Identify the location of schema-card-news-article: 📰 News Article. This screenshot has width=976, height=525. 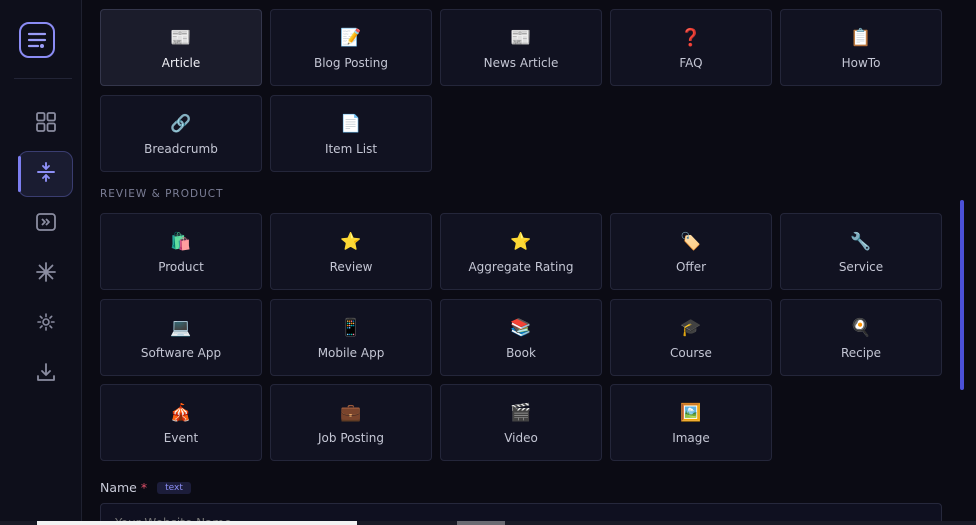
(521, 47).